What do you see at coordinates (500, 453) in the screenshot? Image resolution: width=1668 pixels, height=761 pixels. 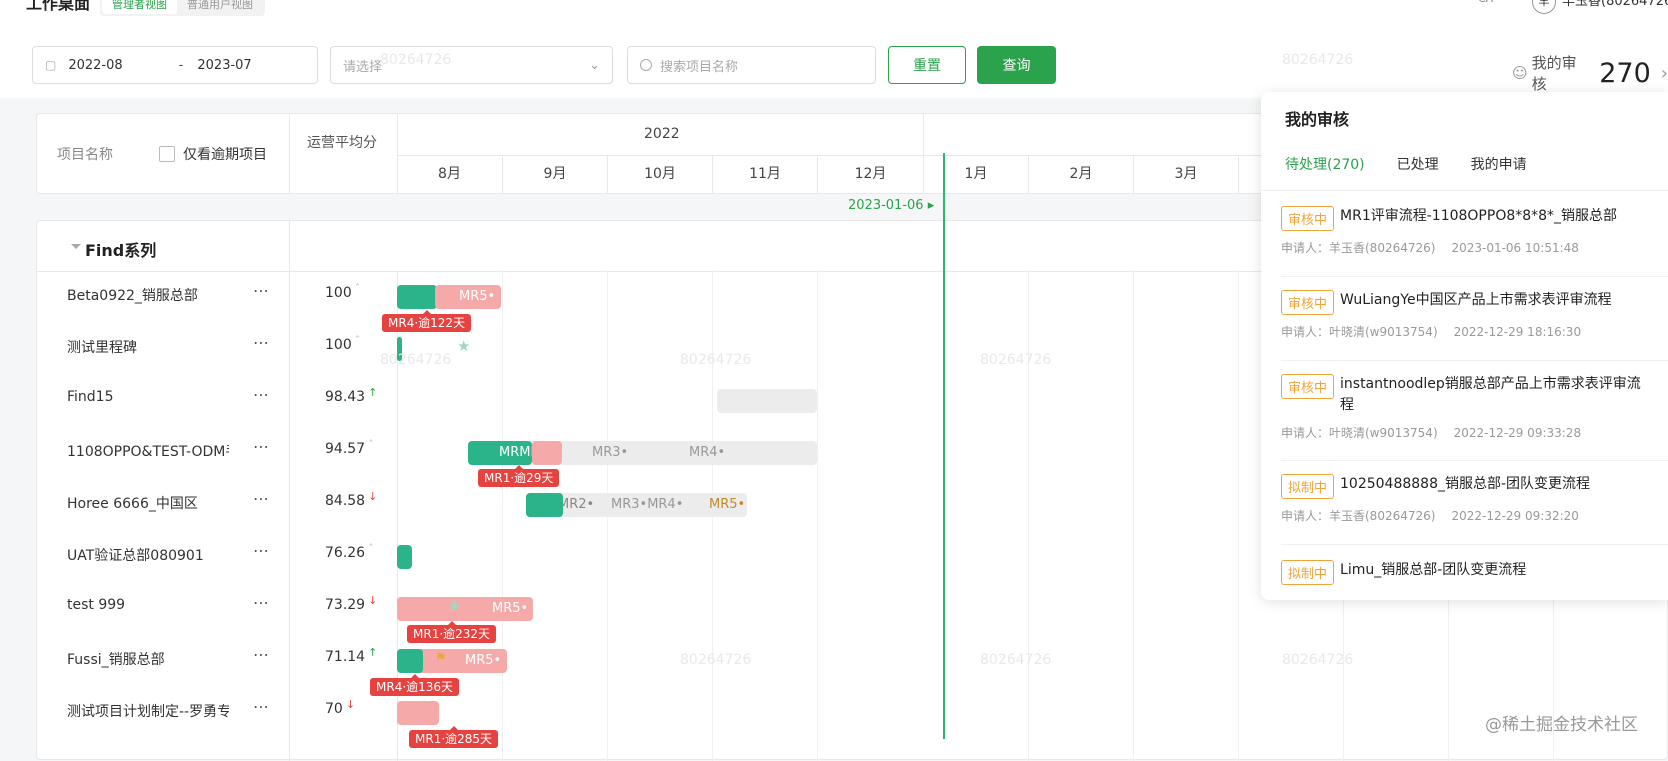 I see `gantt-bar: MRMR2•` at bounding box center [500, 453].